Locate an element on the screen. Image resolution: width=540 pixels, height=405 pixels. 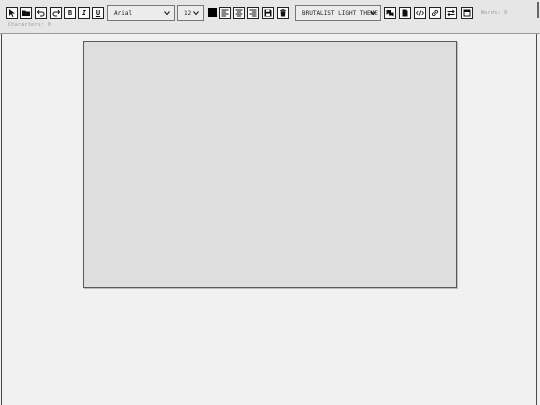
save-button is located at coordinates (268, 13).